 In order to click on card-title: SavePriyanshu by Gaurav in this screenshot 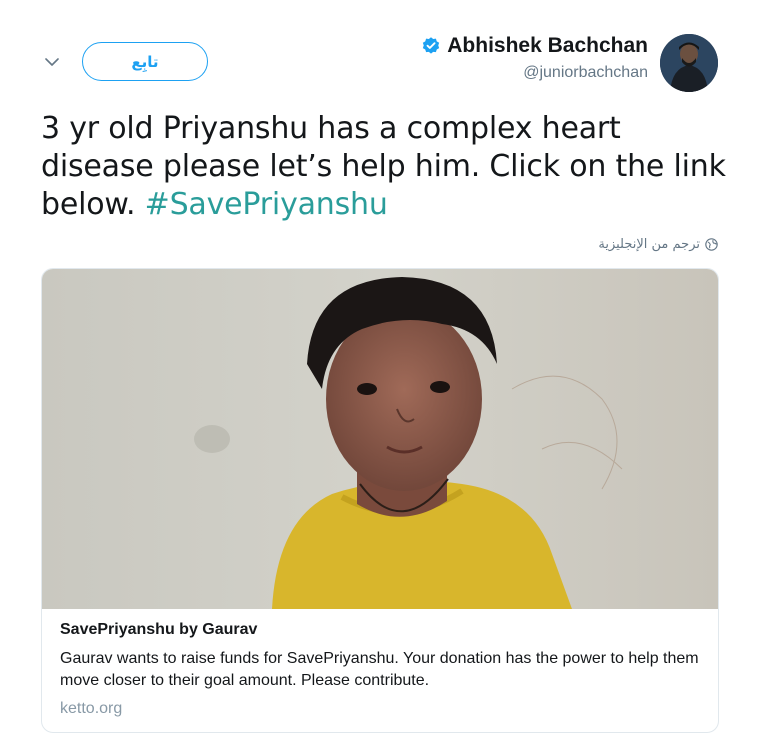, I will do `click(159, 629)`.